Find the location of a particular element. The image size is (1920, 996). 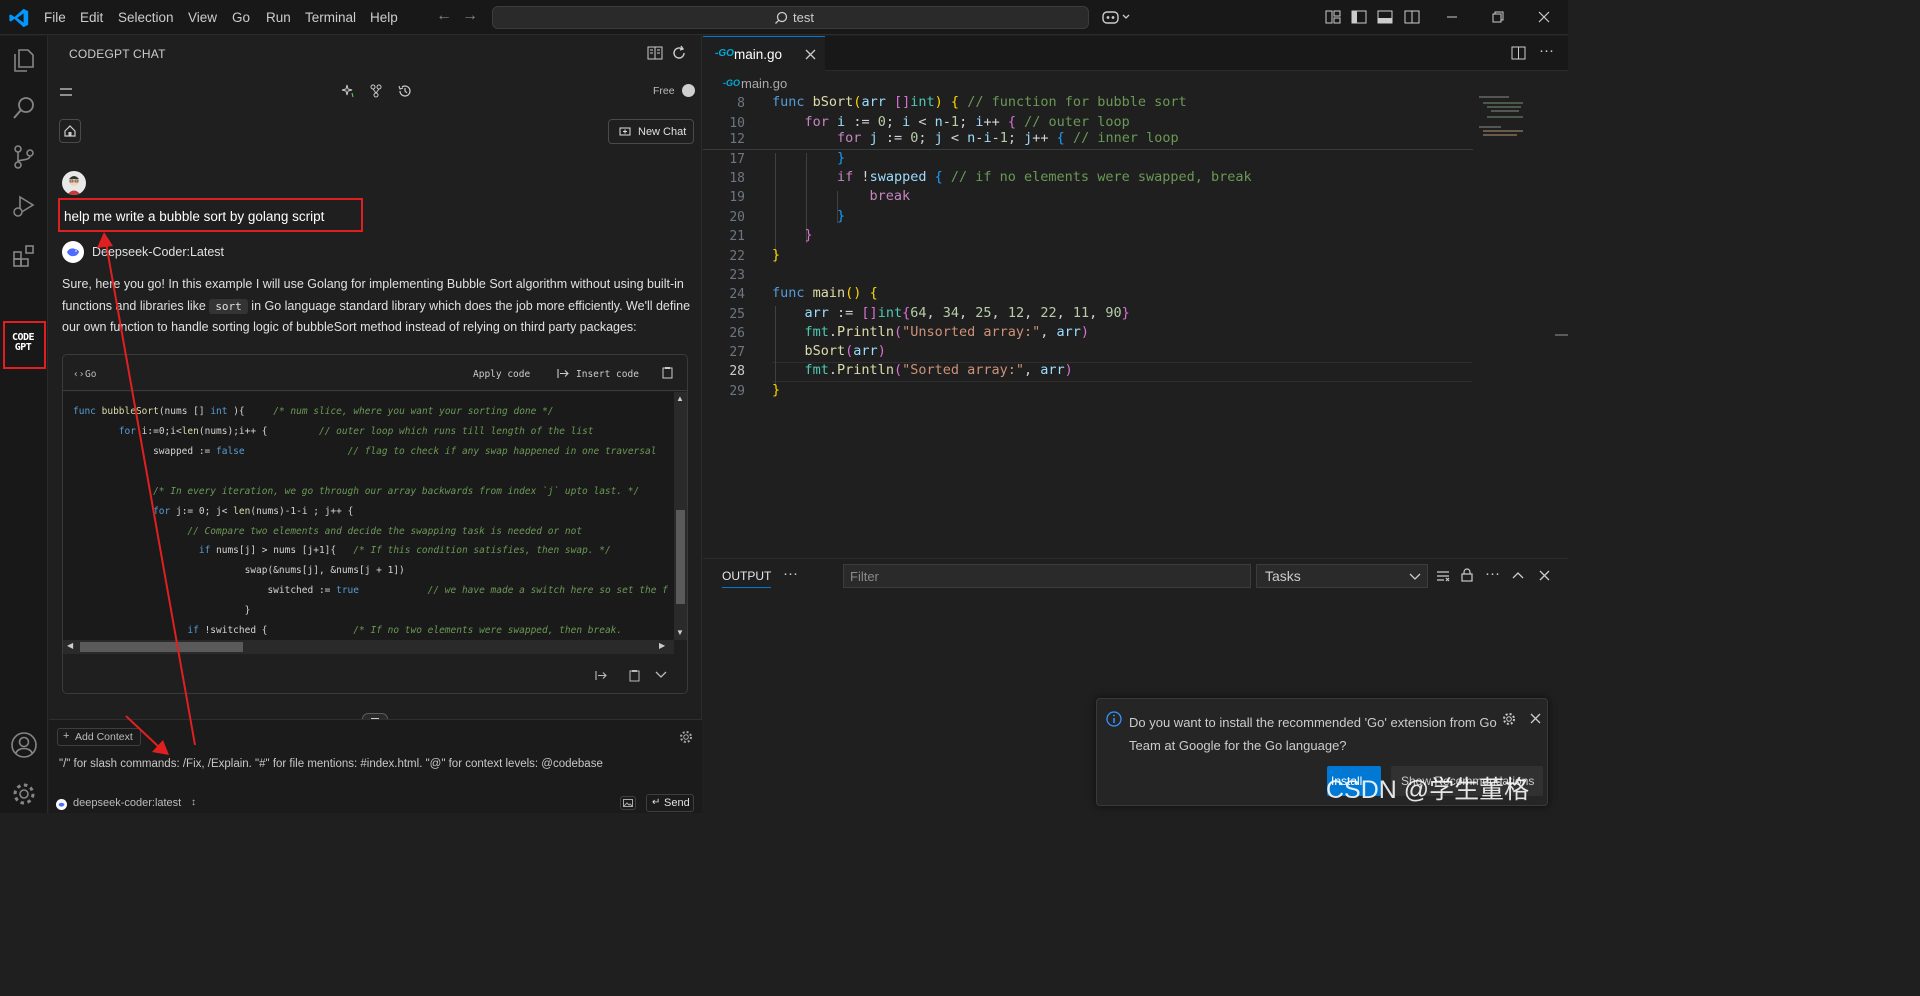

assistant-avatar is located at coordinates (73, 252).